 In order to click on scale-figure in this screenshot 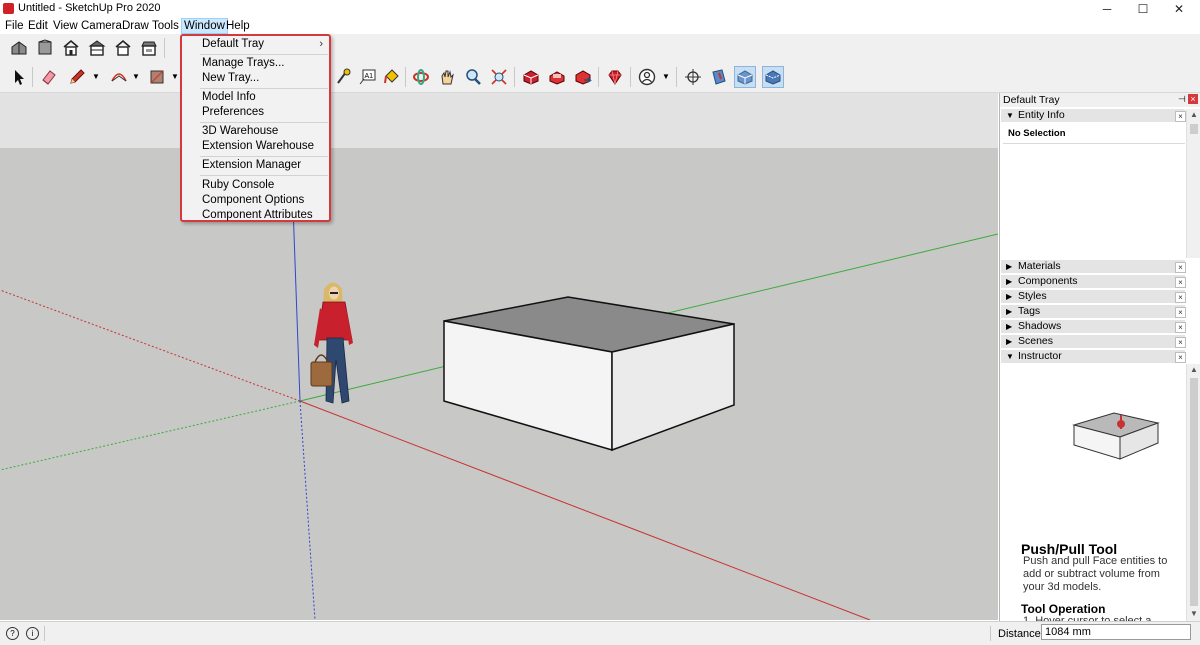, I will do `click(331, 343)`.